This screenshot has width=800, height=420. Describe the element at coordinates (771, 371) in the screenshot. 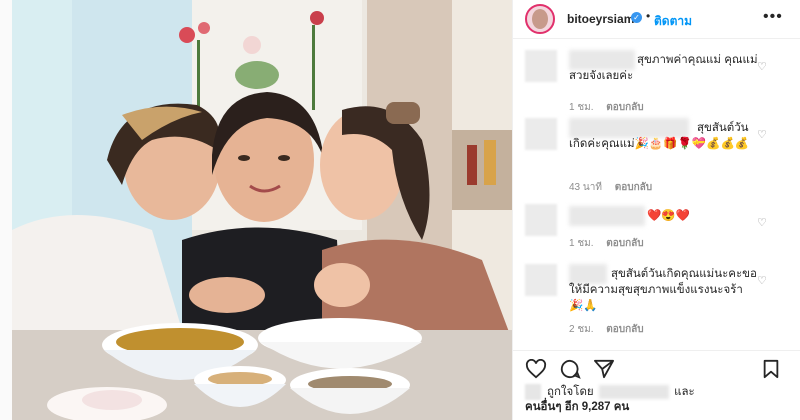

I see `bookmark-icon` at that location.